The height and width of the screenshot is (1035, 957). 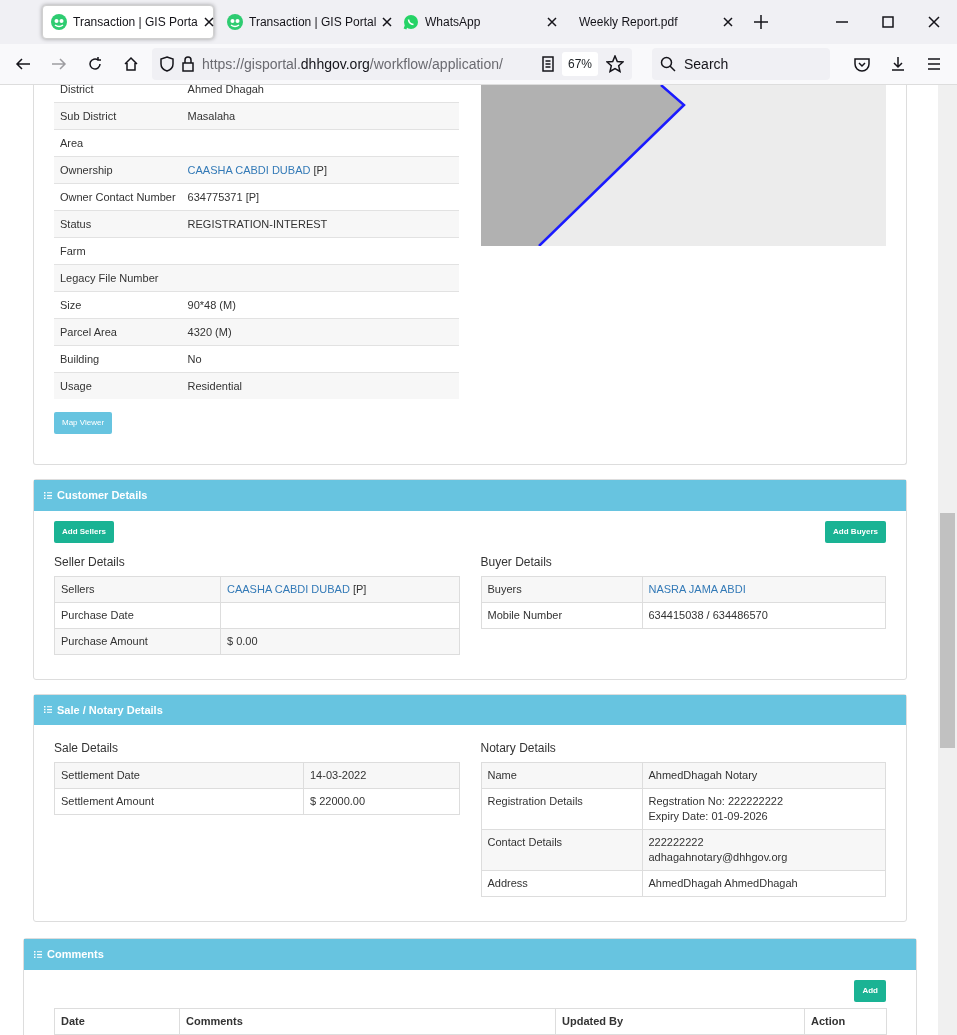 What do you see at coordinates (80, 359) in the screenshot?
I see `cell-label: Building` at bounding box center [80, 359].